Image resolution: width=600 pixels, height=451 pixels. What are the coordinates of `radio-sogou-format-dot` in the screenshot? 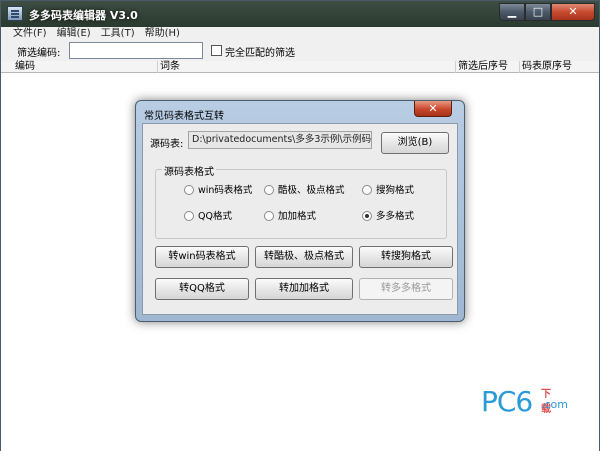 It's located at (367, 190).